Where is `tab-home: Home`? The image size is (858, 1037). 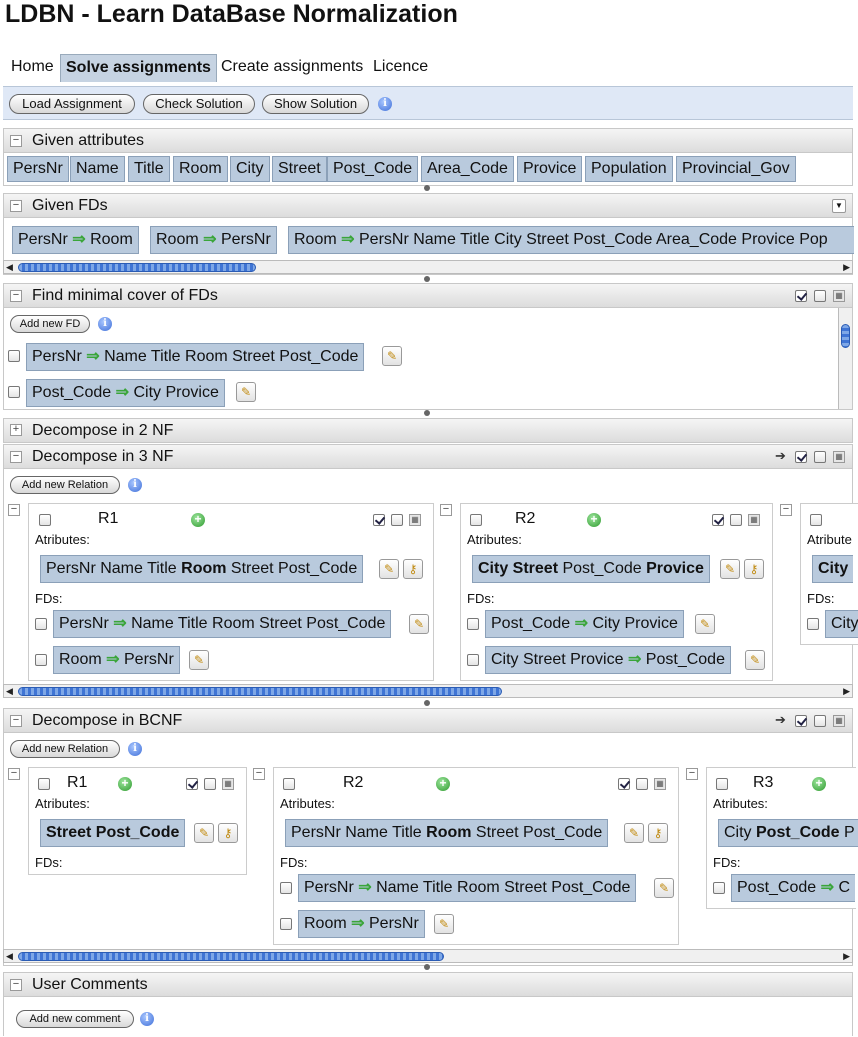 tab-home: Home is located at coordinates (32, 68).